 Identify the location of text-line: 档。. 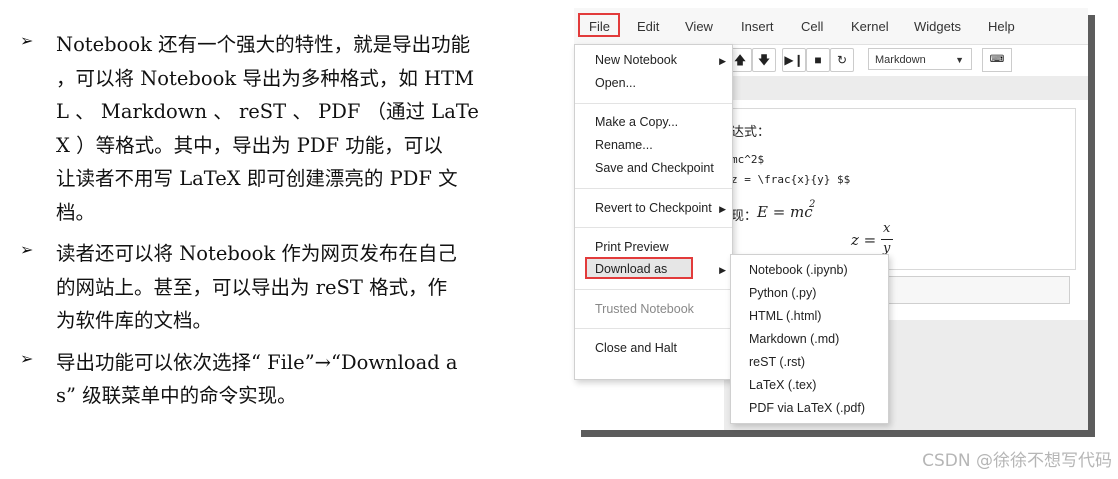
(76, 212).